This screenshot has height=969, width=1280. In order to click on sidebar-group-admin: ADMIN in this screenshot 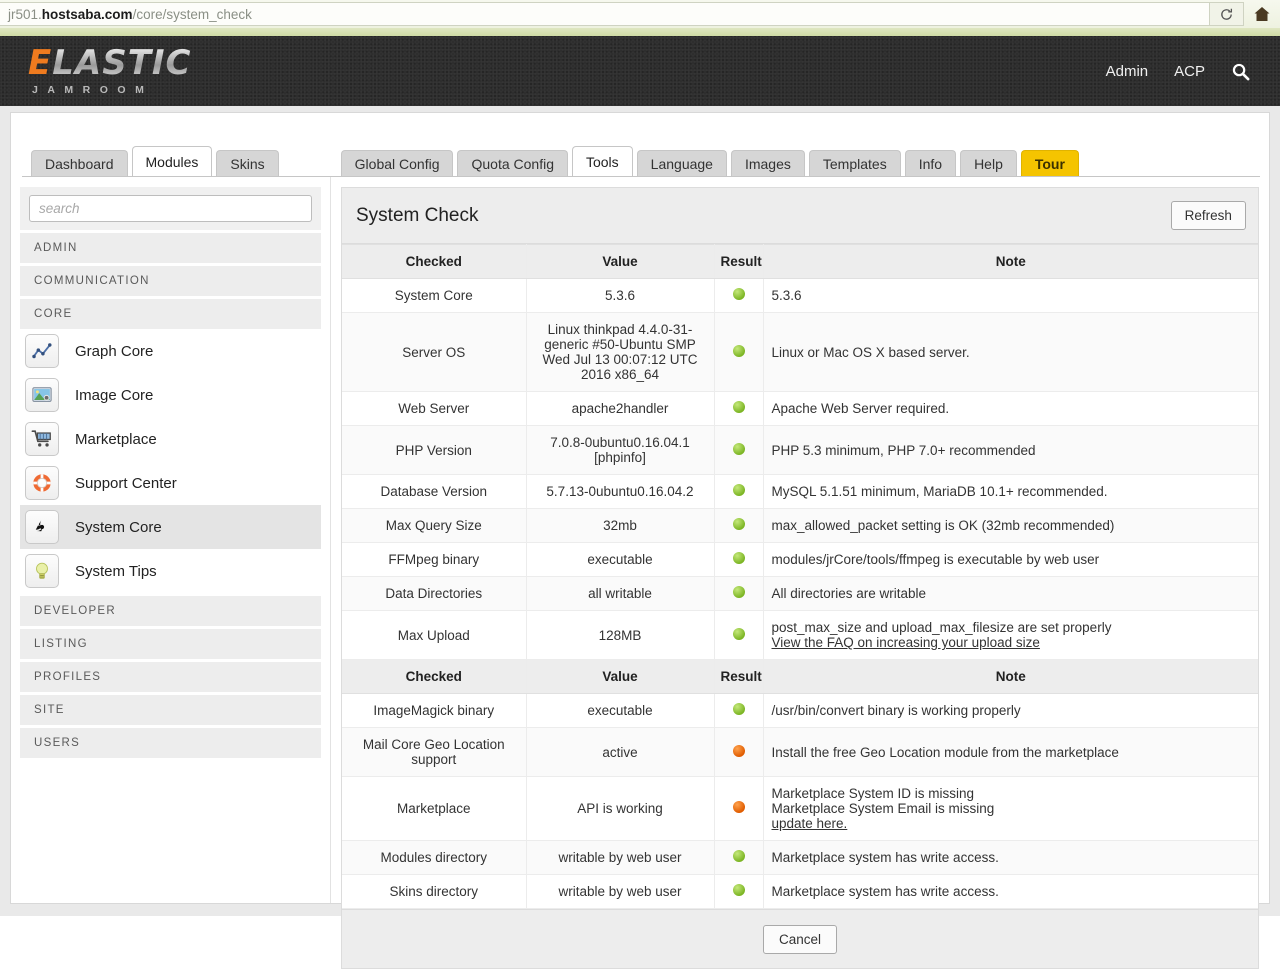, I will do `click(170, 248)`.